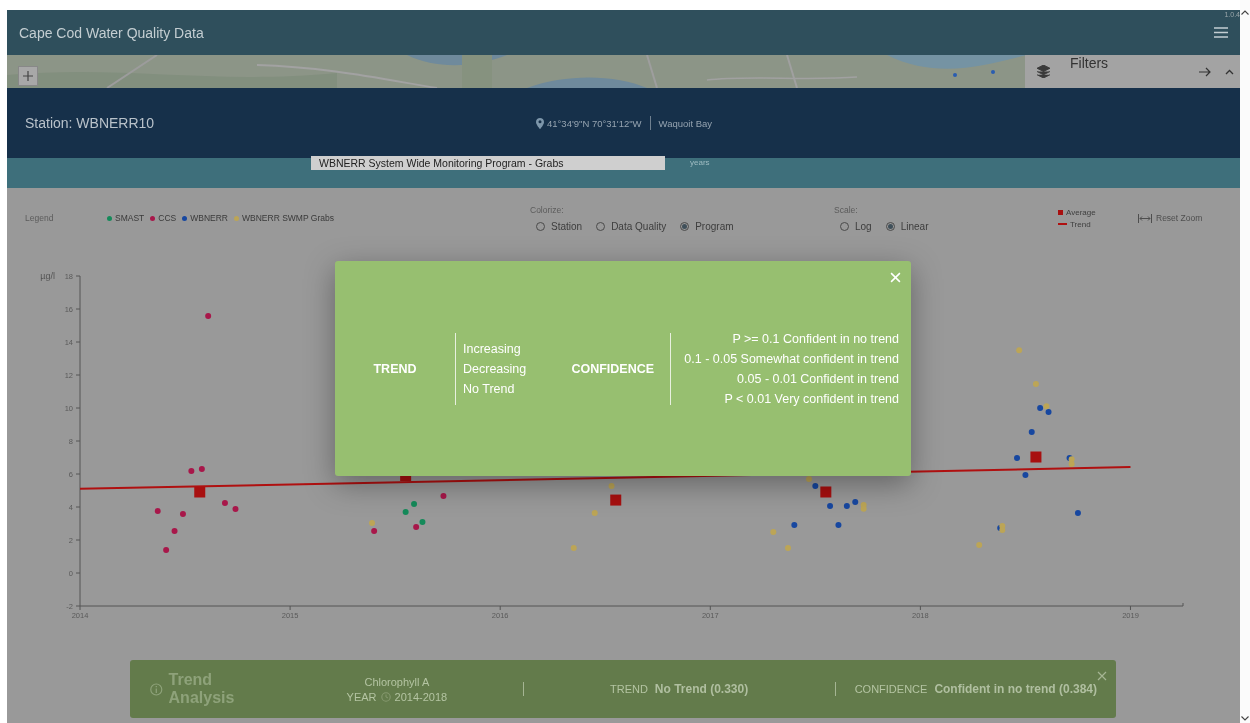 This screenshot has height=723, width=1250. What do you see at coordinates (791, 358) in the screenshot?
I see `confidence-option: 0.1 - 0.05 Somewhat confident in trend` at bounding box center [791, 358].